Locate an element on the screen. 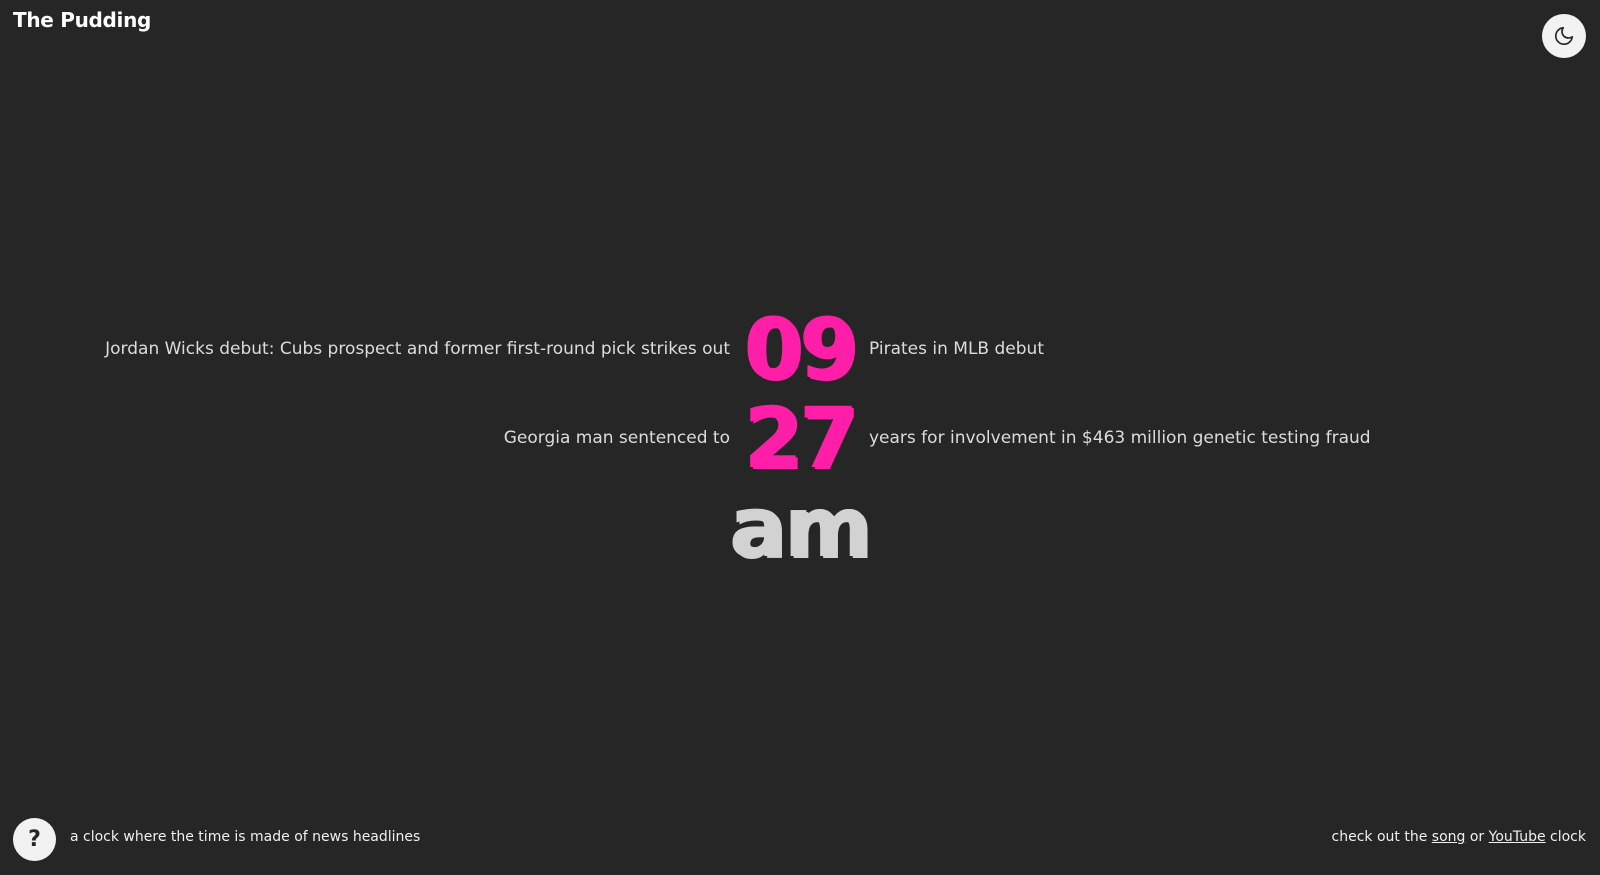 The height and width of the screenshot is (875, 1600). youtube-link: YouTube is located at coordinates (1517, 837).